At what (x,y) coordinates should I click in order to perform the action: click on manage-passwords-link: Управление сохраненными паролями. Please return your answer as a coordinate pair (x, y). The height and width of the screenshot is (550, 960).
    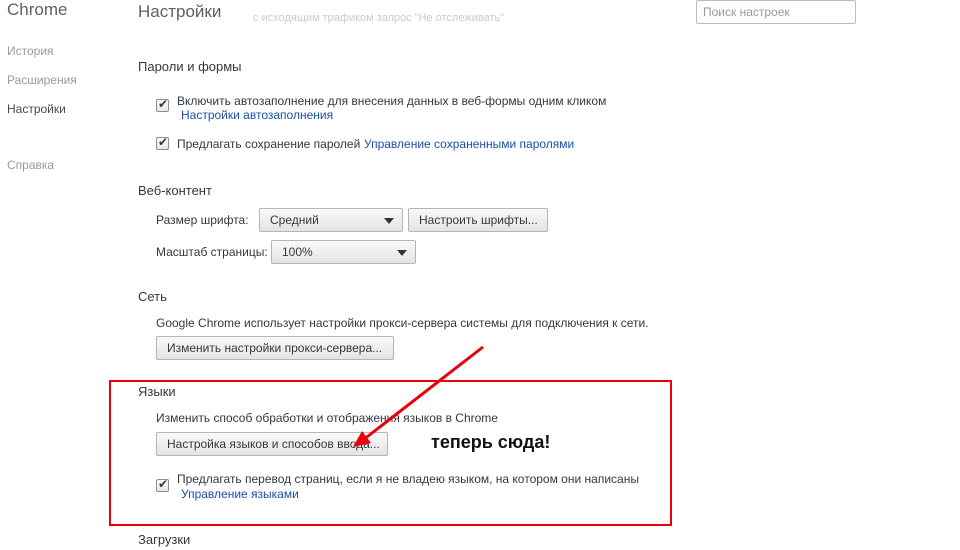
    Looking at the image, I should click on (469, 144).